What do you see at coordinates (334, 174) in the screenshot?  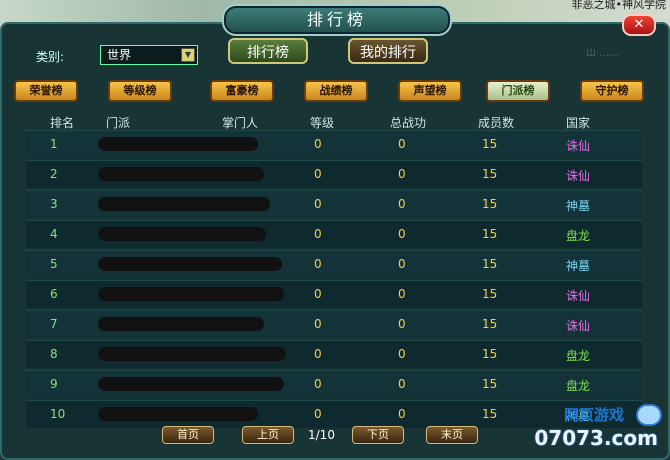 I see `table-row: 2 0 0 15 诛仙` at bounding box center [334, 174].